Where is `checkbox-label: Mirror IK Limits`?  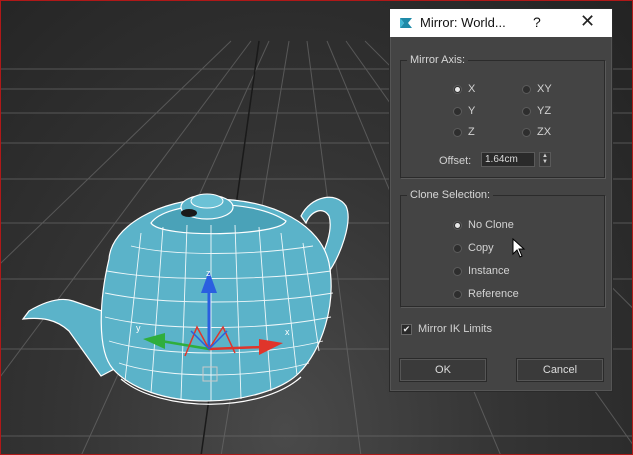 checkbox-label: Mirror IK Limits is located at coordinates (455, 329).